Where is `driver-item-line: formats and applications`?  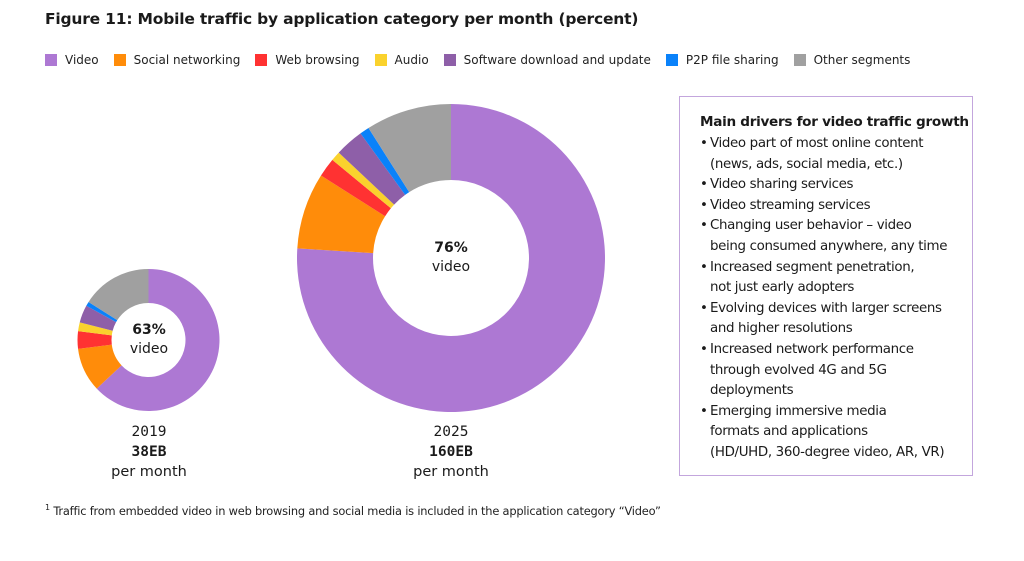 driver-item-line: formats and applications is located at coordinates (789, 432).